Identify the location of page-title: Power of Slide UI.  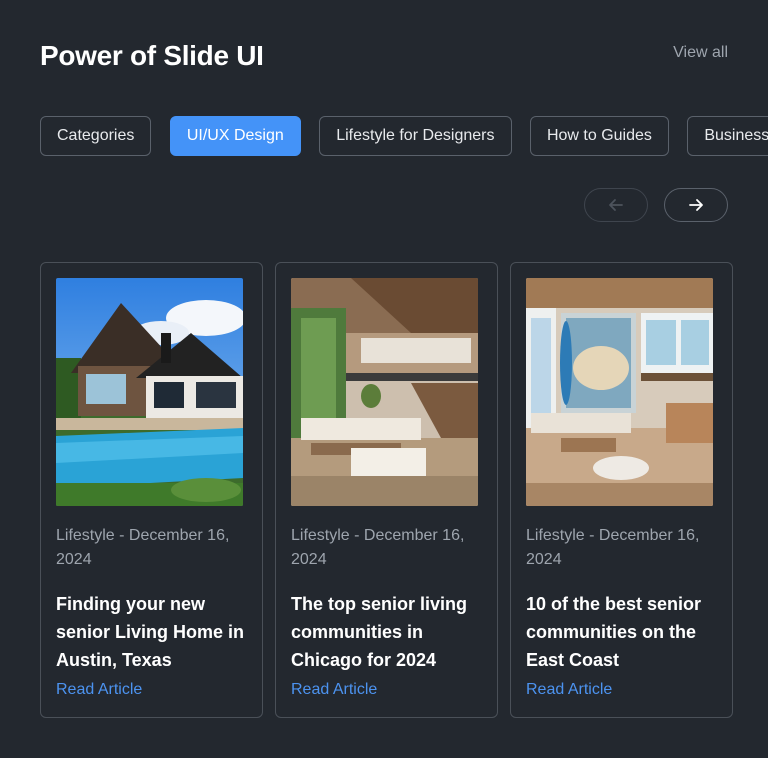
(152, 55).